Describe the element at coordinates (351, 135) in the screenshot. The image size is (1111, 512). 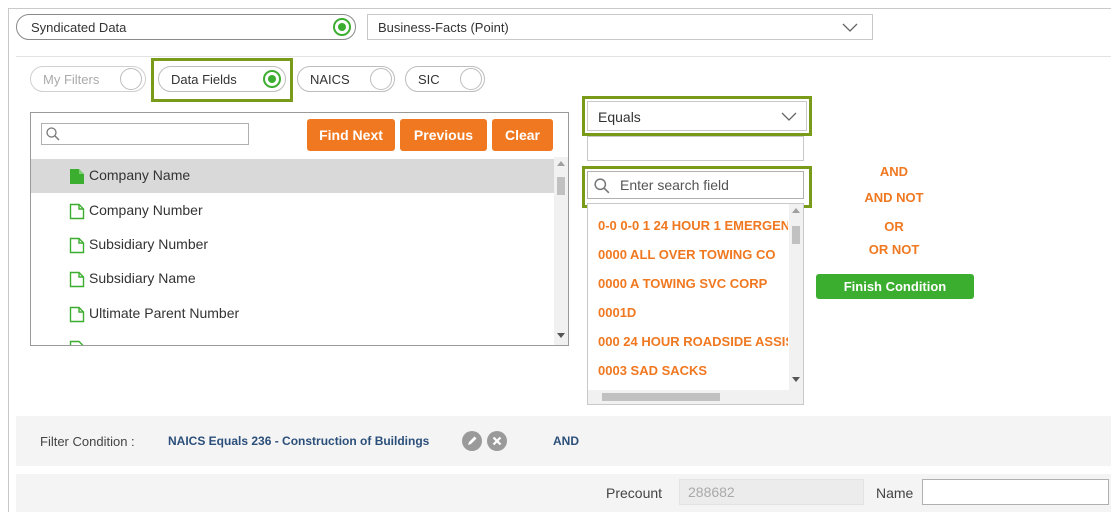
I see `find-next-button: Find Next` at that location.